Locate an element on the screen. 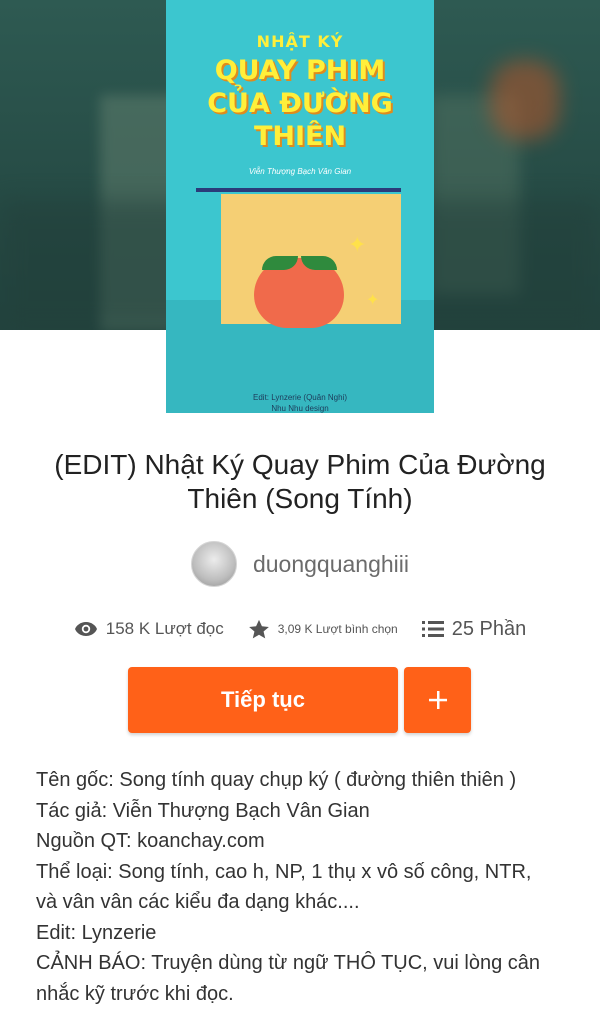  cover-title-line: CỦA ĐƯỜNG is located at coordinates (300, 103).